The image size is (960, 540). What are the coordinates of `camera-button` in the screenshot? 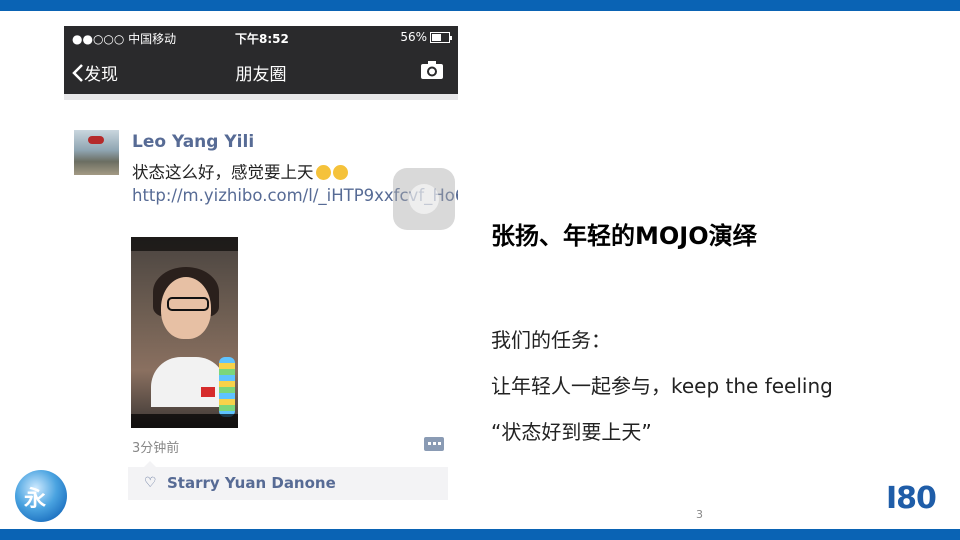 It's located at (432, 72).